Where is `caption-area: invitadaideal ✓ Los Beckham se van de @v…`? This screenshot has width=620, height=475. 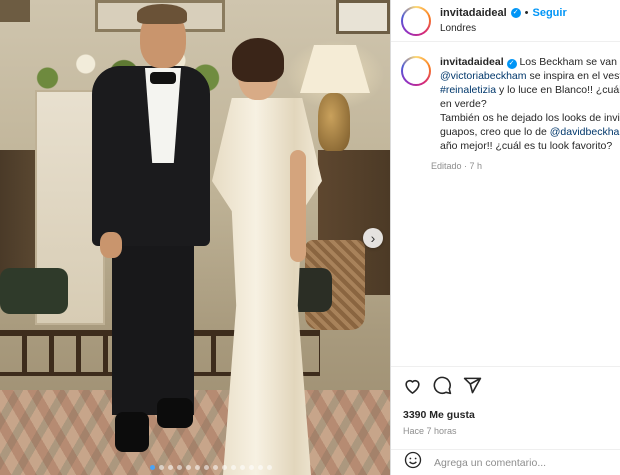 caption-area: invitadaideal ✓ Los Beckham se van de @v… is located at coordinates (505, 106).